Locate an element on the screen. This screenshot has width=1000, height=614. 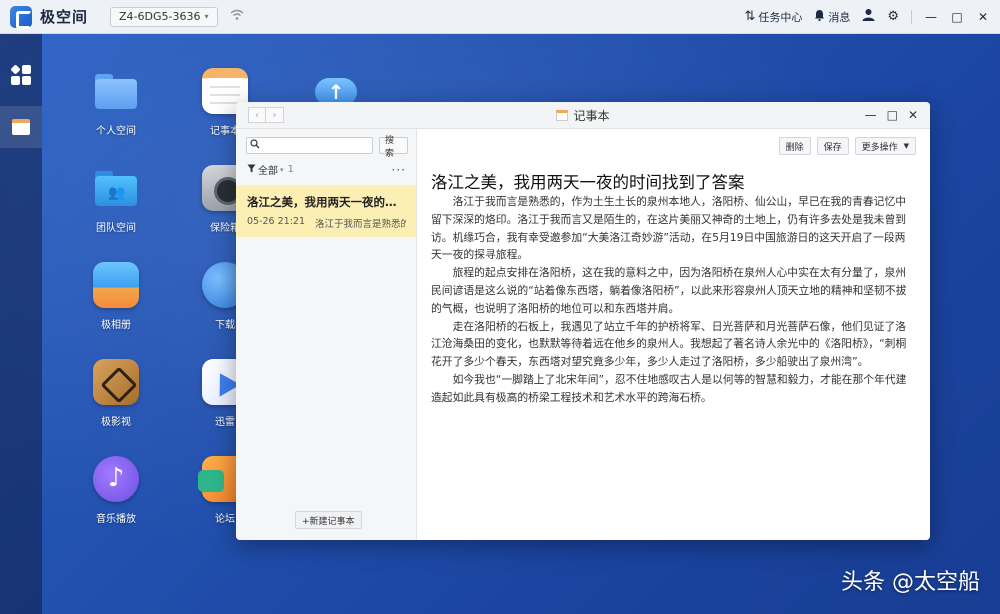
photo-icon is located at coordinates (116, 285).